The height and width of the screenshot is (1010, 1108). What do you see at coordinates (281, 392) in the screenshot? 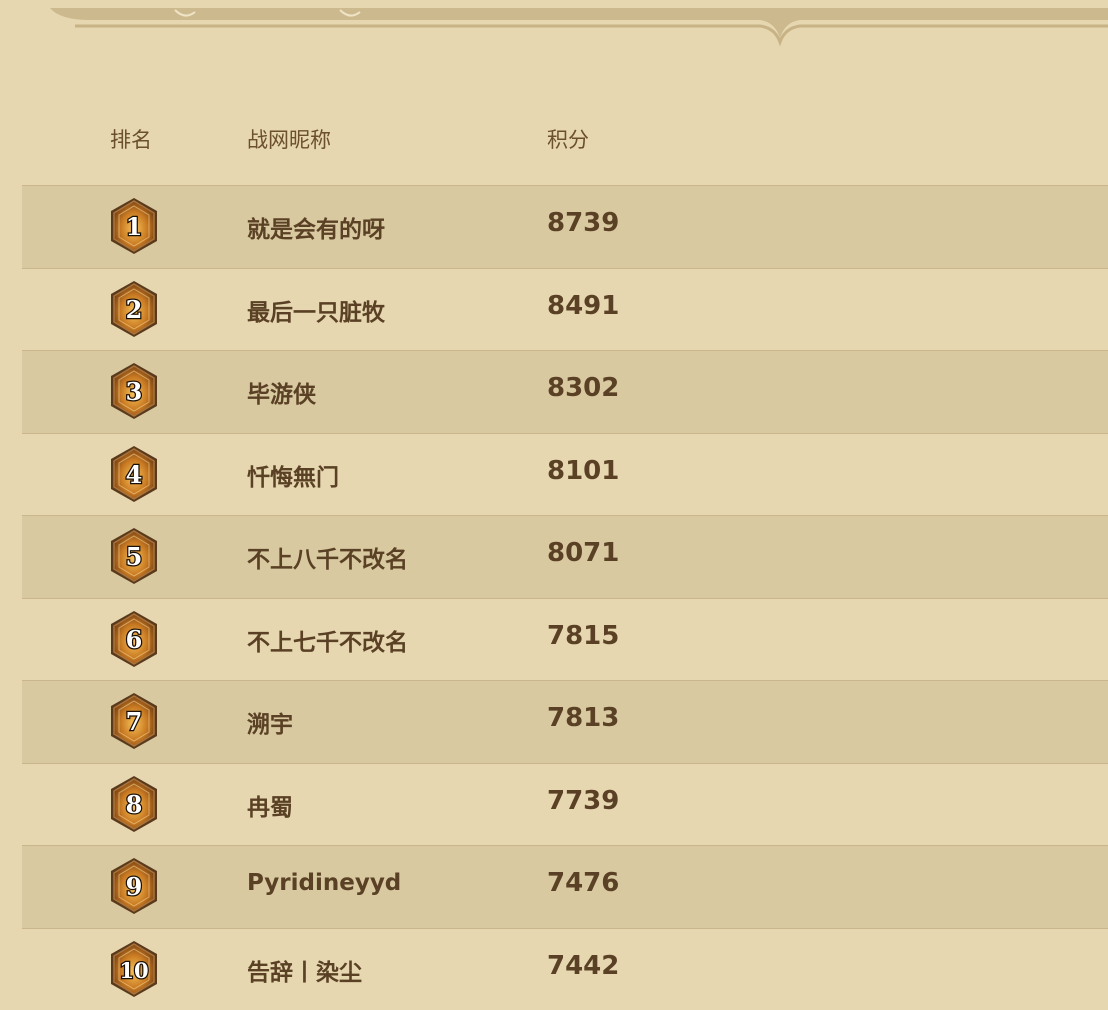
I see `player-name: 毕游侠` at bounding box center [281, 392].